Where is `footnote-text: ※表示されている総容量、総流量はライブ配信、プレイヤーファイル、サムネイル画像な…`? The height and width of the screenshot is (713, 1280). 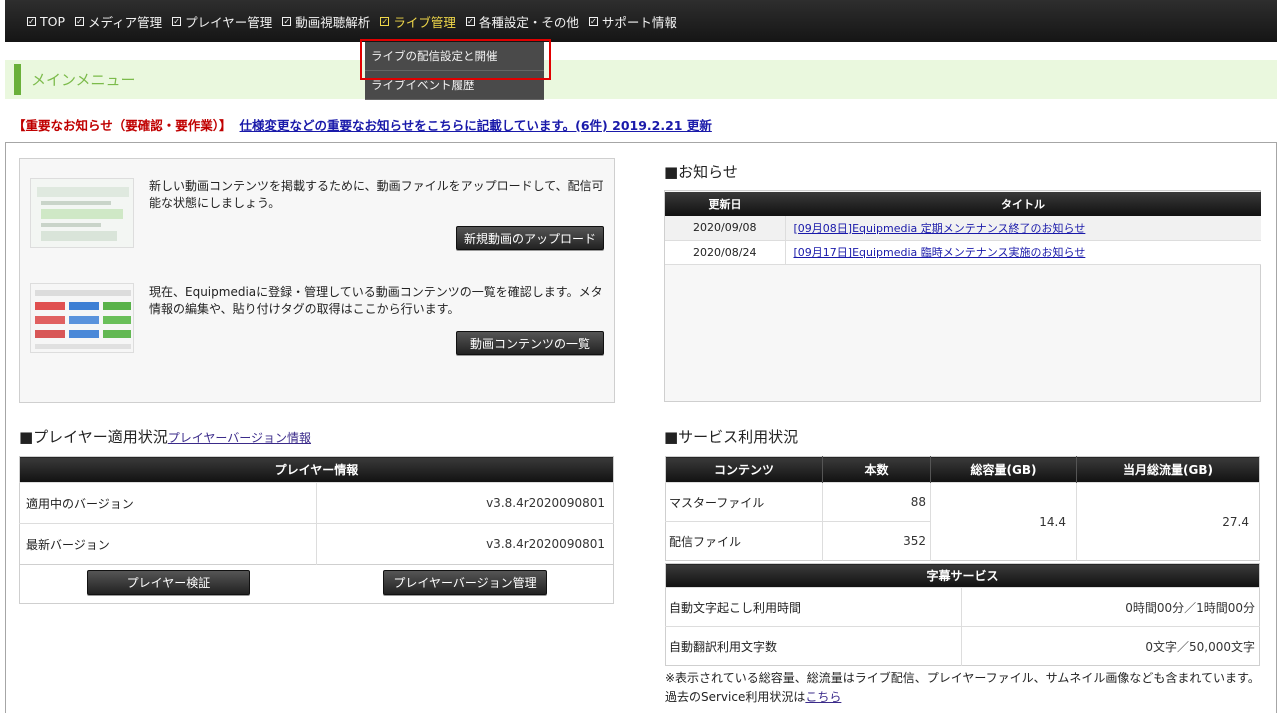
footnote-text: ※表示されている総容量、総流量はライブ配信、プレイヤーファイル、サムネイル画像な… is located at coordinates (962, 678).